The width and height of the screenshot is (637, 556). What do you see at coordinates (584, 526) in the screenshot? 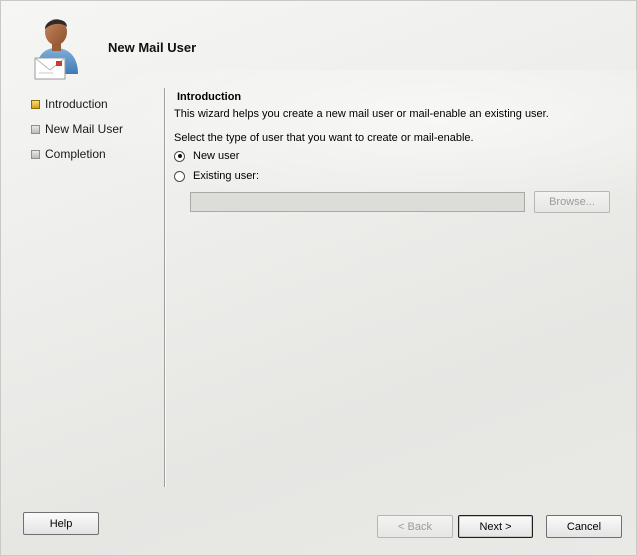
I see `cancel-button: Cancel` at bounding box center [584, 526].